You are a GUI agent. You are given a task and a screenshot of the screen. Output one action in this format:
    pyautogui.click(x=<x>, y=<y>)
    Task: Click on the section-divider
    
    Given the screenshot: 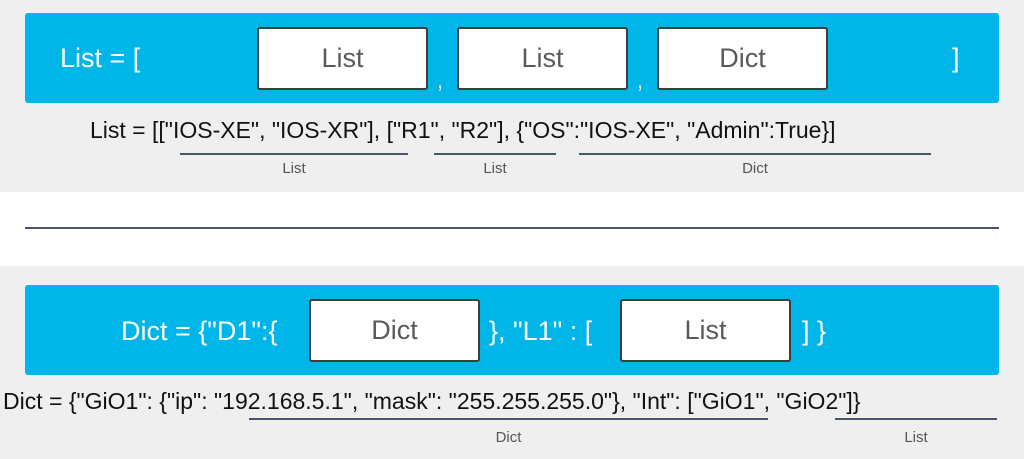 What is the action you would take?
    pyautogui.click(x=512, y=228)
    